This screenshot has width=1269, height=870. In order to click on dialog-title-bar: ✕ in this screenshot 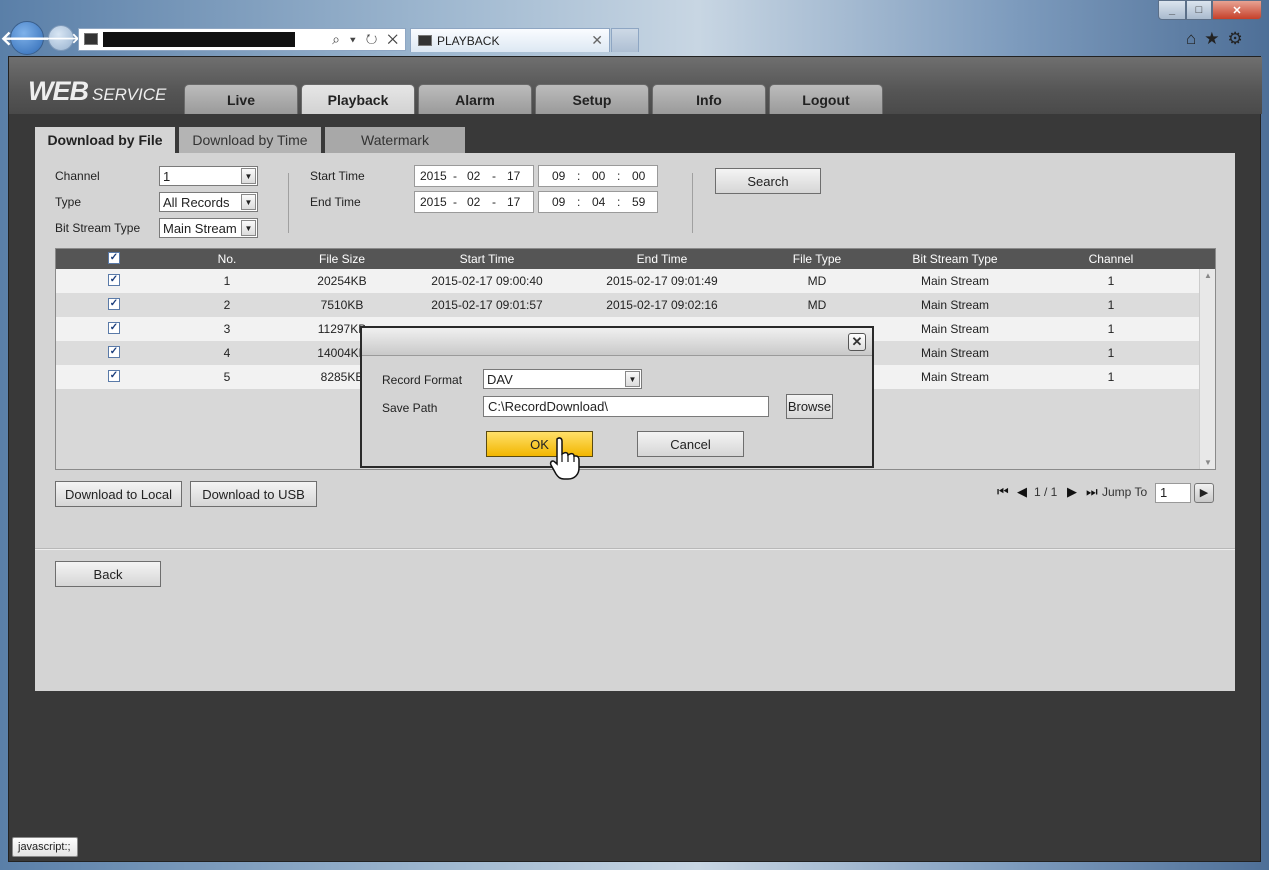, I will do `click(617, 342)`.